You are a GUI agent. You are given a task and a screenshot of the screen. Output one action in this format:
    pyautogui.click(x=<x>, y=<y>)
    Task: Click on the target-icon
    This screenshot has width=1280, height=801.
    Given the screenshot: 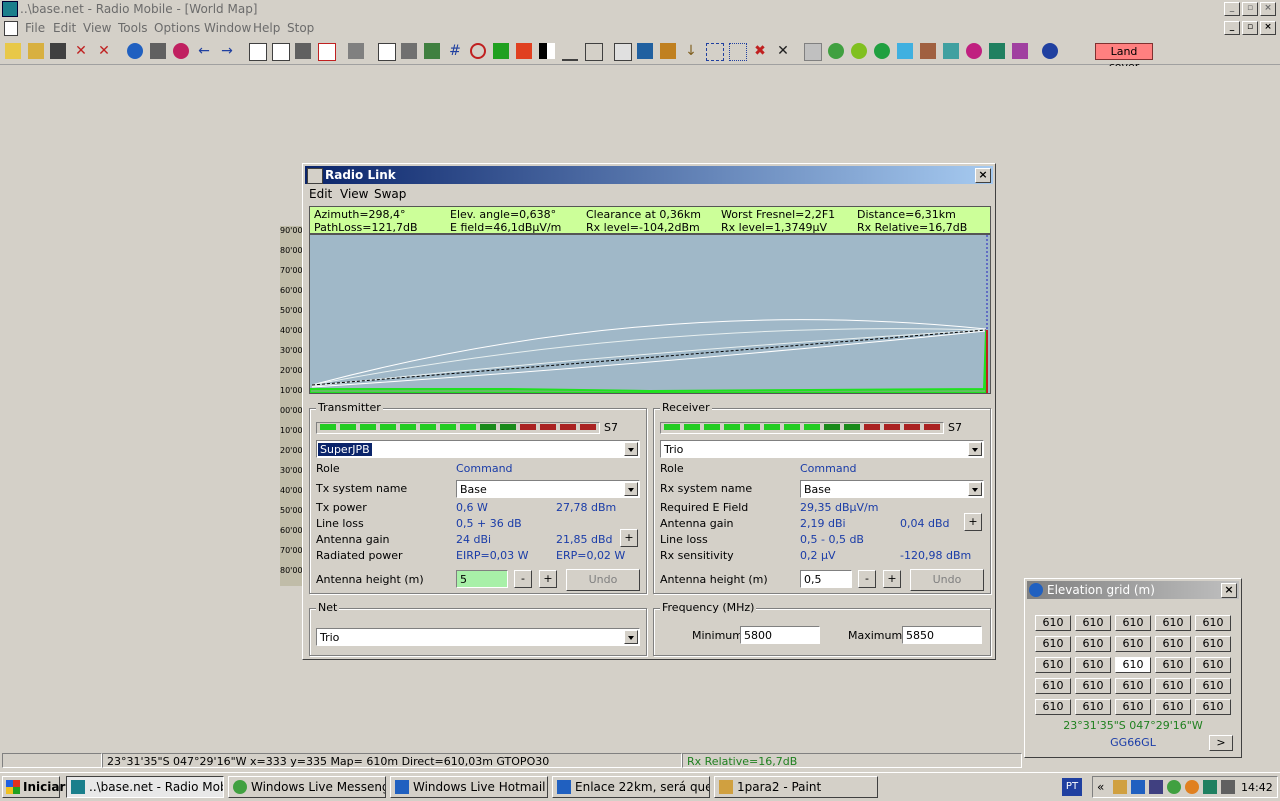 What is the action you would take?
    pyautogui.click(x=181, y=51)
    